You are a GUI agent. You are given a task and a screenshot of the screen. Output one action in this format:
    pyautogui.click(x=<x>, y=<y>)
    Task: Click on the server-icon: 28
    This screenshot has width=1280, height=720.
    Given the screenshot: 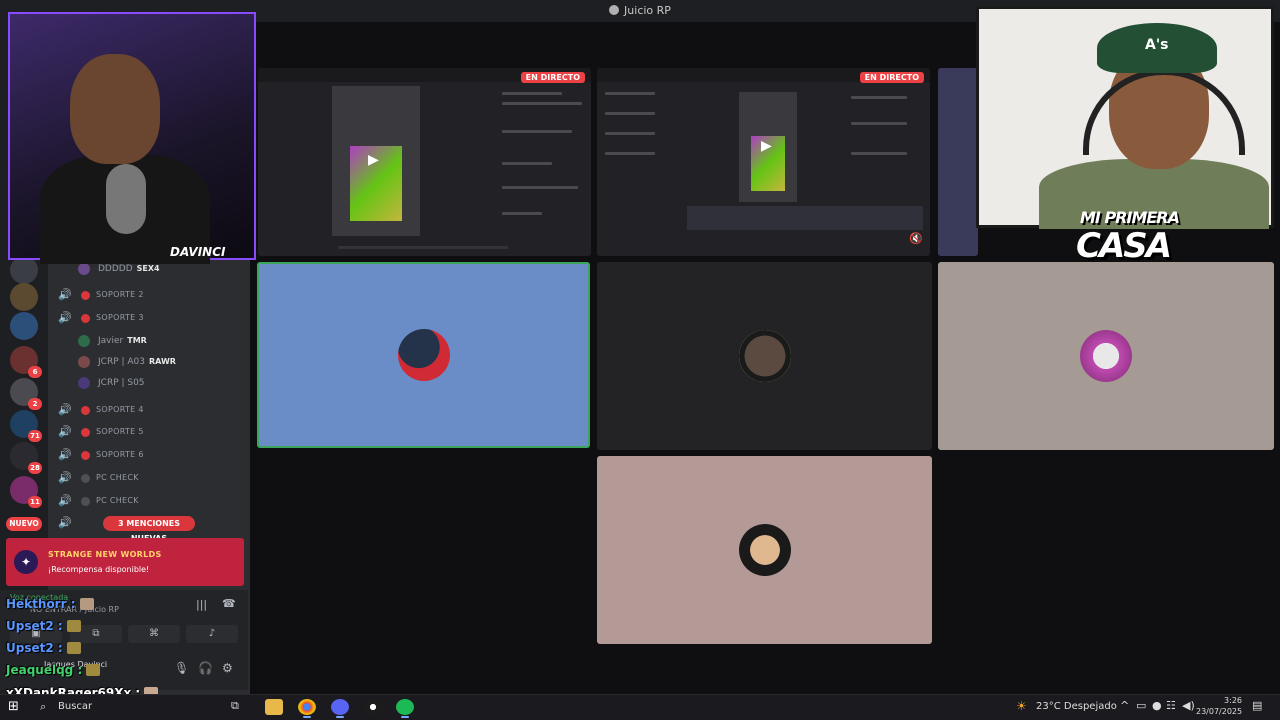 What is the action you would take?
    pyautogui.click(x=26, y=458)
    